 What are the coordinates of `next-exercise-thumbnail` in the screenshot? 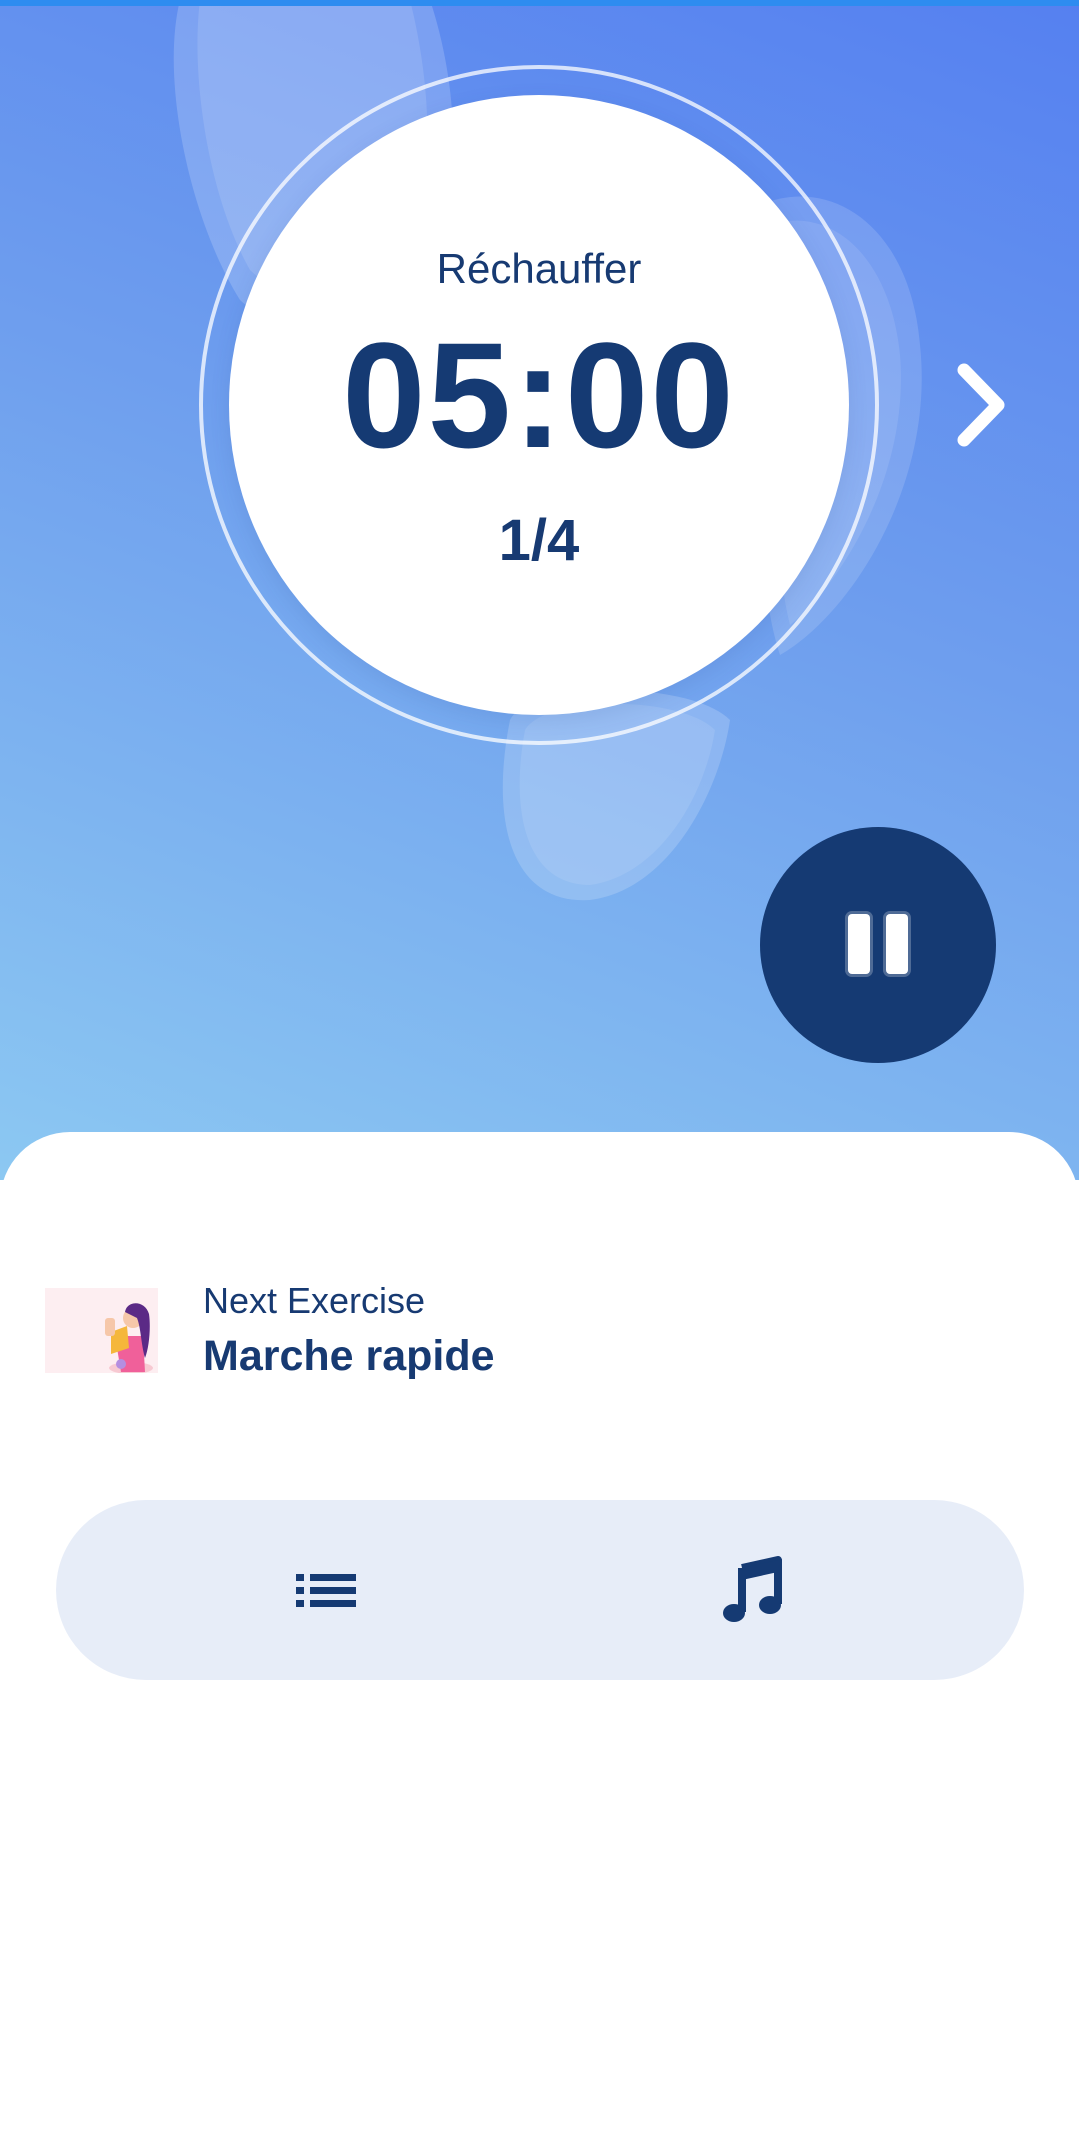 It's located at (101, 1330).